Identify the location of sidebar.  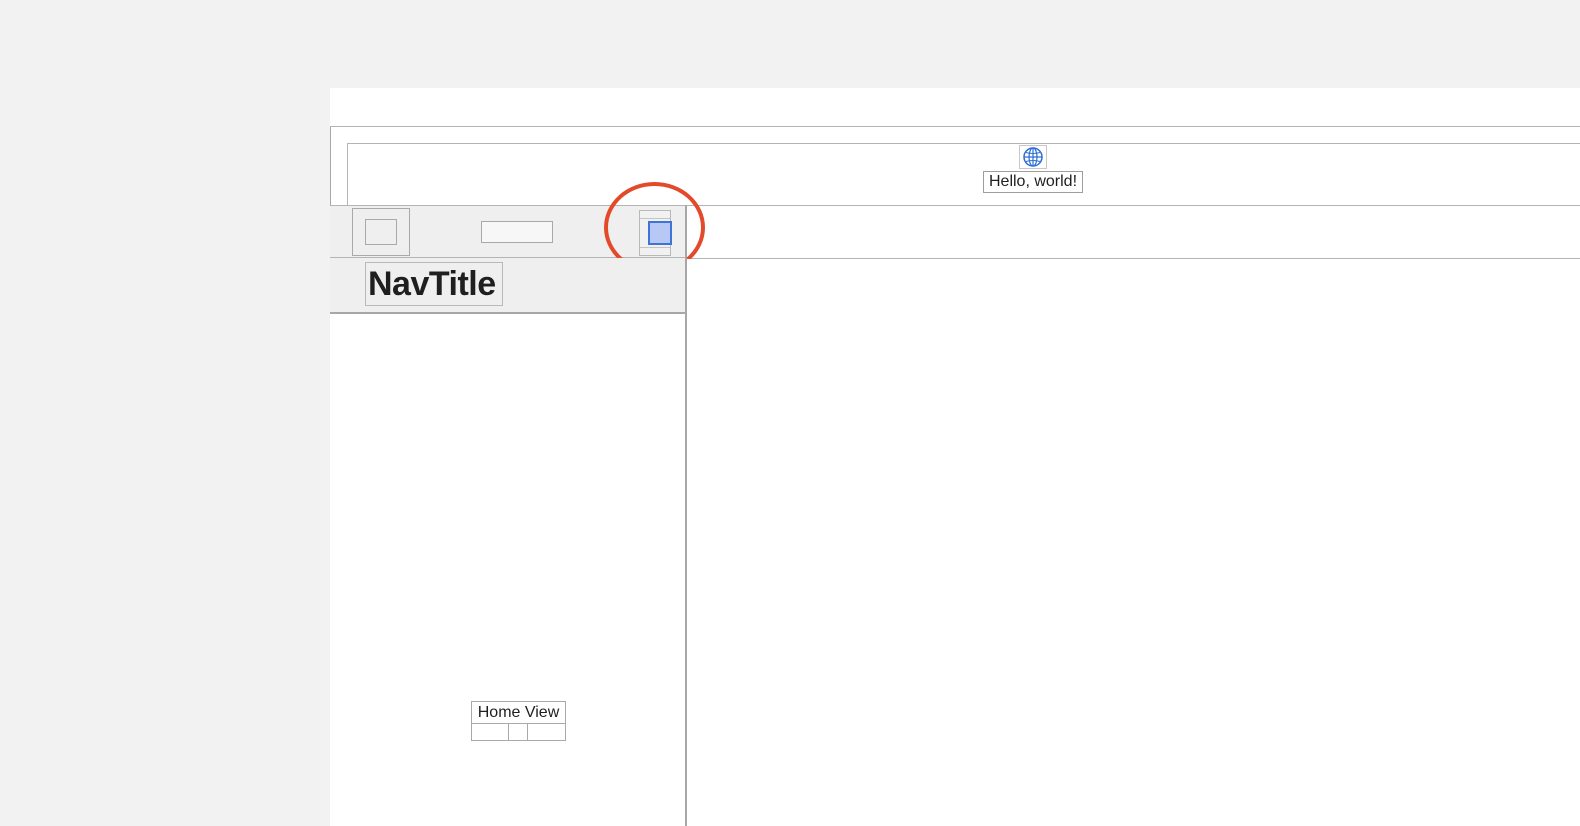
(508, 570).